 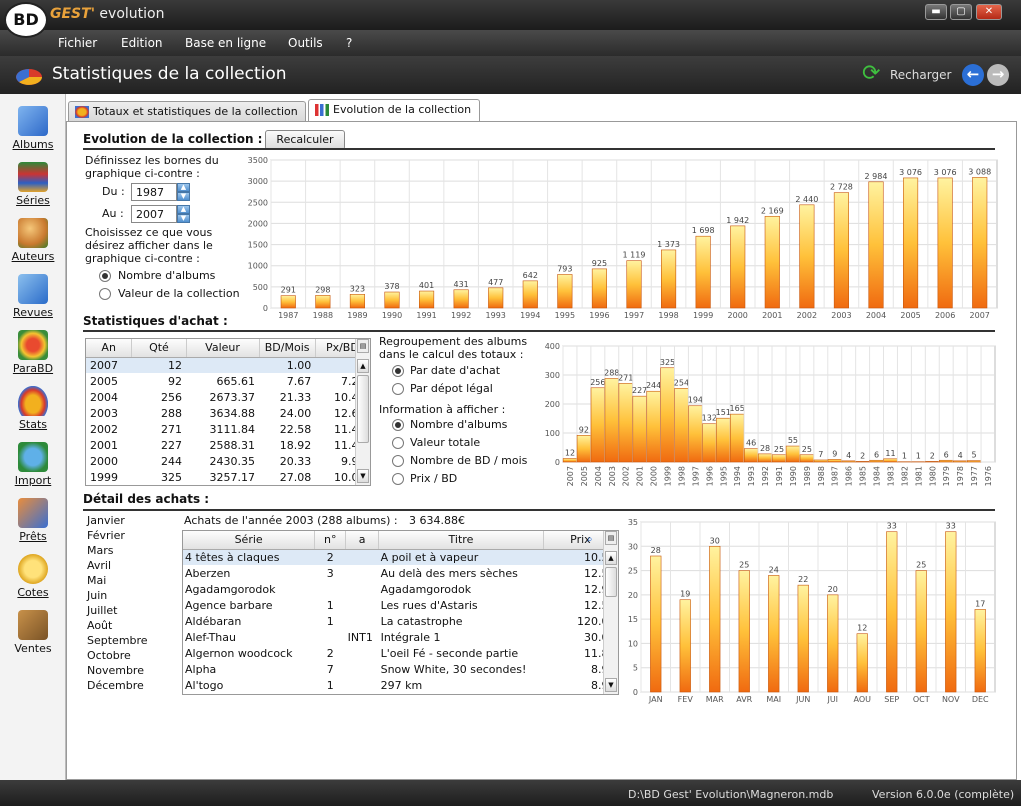 What do you see at coordinates (394, 110) in the screenshot?
I see `tab-evolution: Evolution de la collection` at bounding box center [394, 110].